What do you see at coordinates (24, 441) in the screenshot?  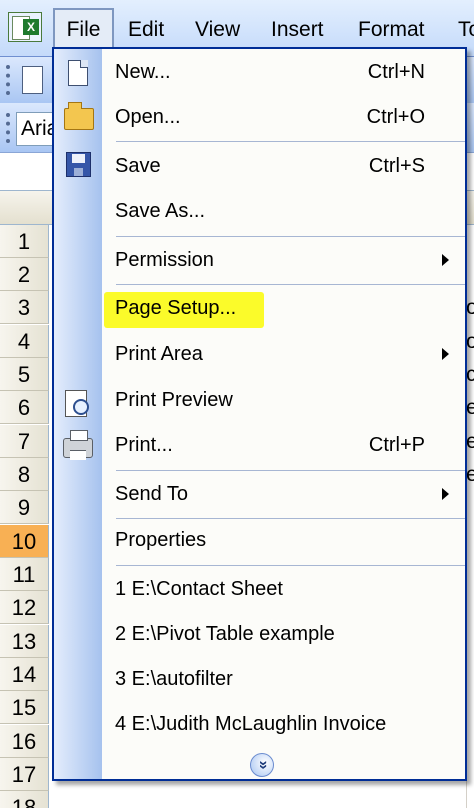 I see `row-header: 7` at bounding box center [24, 441].